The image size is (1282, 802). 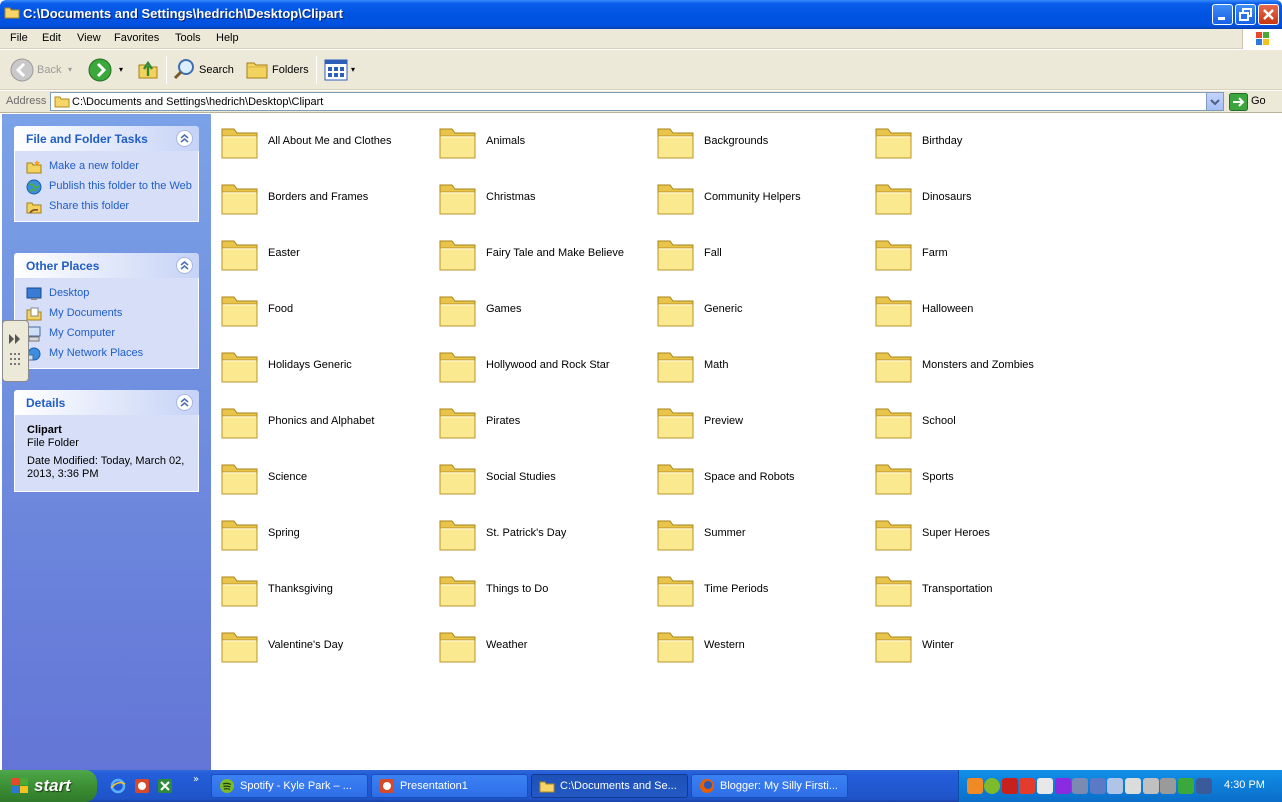 What do you see at coordinates (752, 529) in the screenshot?
I see `folder-item: Summer` at bounding box center [752, 529].